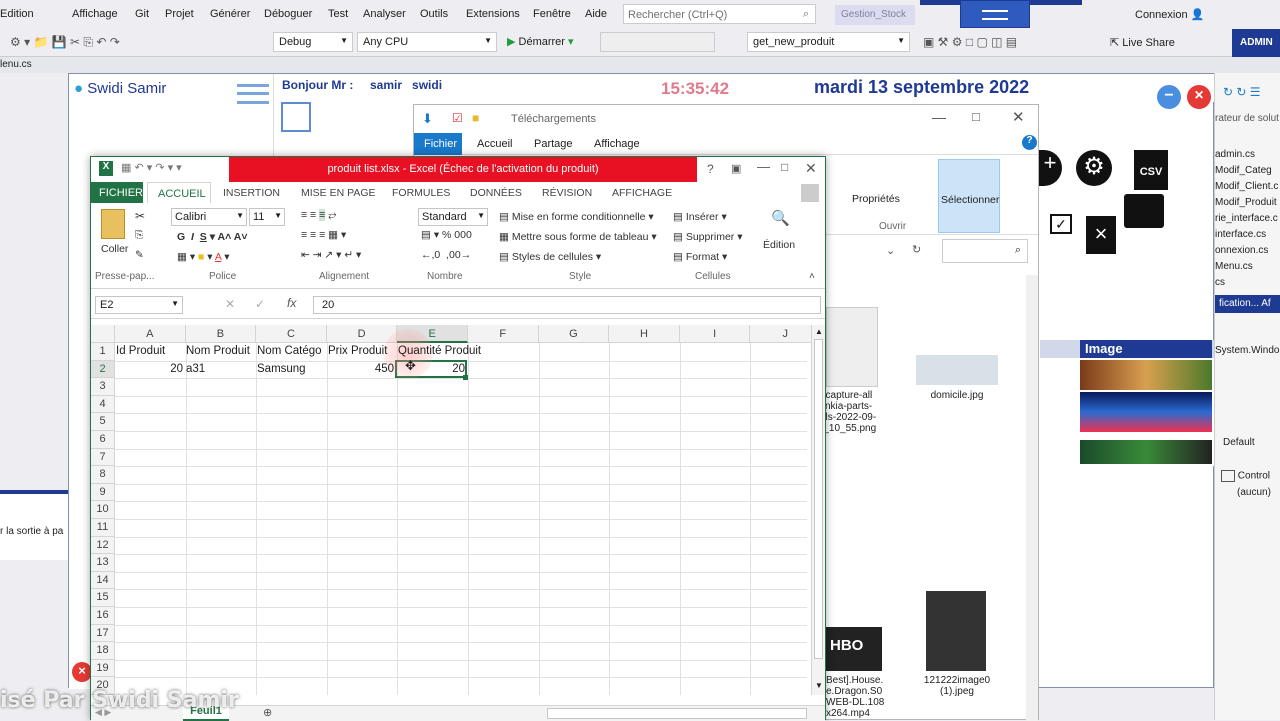 This screenshot has width=1280, height=721. Describe the element at coordinates (700, 217) in the screenshot. I see `insert-button: ▤ Insérer ▾` at that location.